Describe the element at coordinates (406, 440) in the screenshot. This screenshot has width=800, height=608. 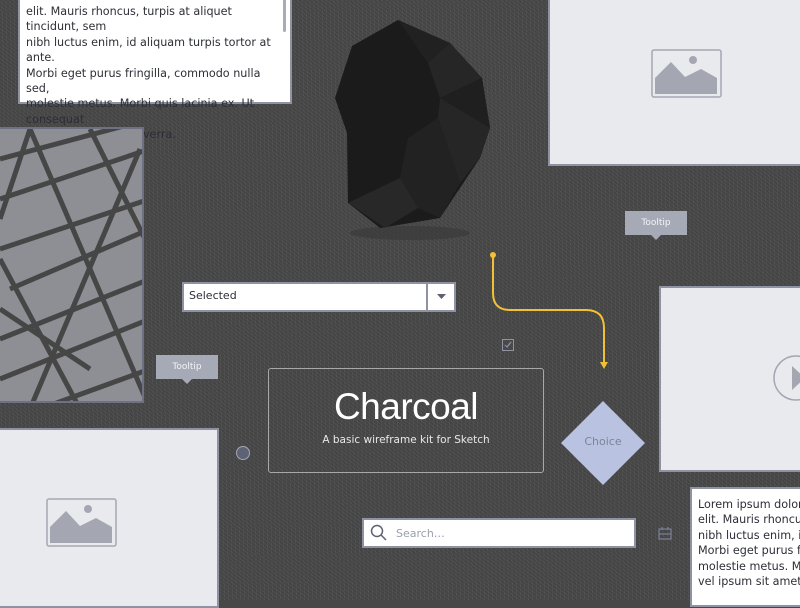
I see `hero-subtitle: A basic wireframe kit for Sketch` at that location.